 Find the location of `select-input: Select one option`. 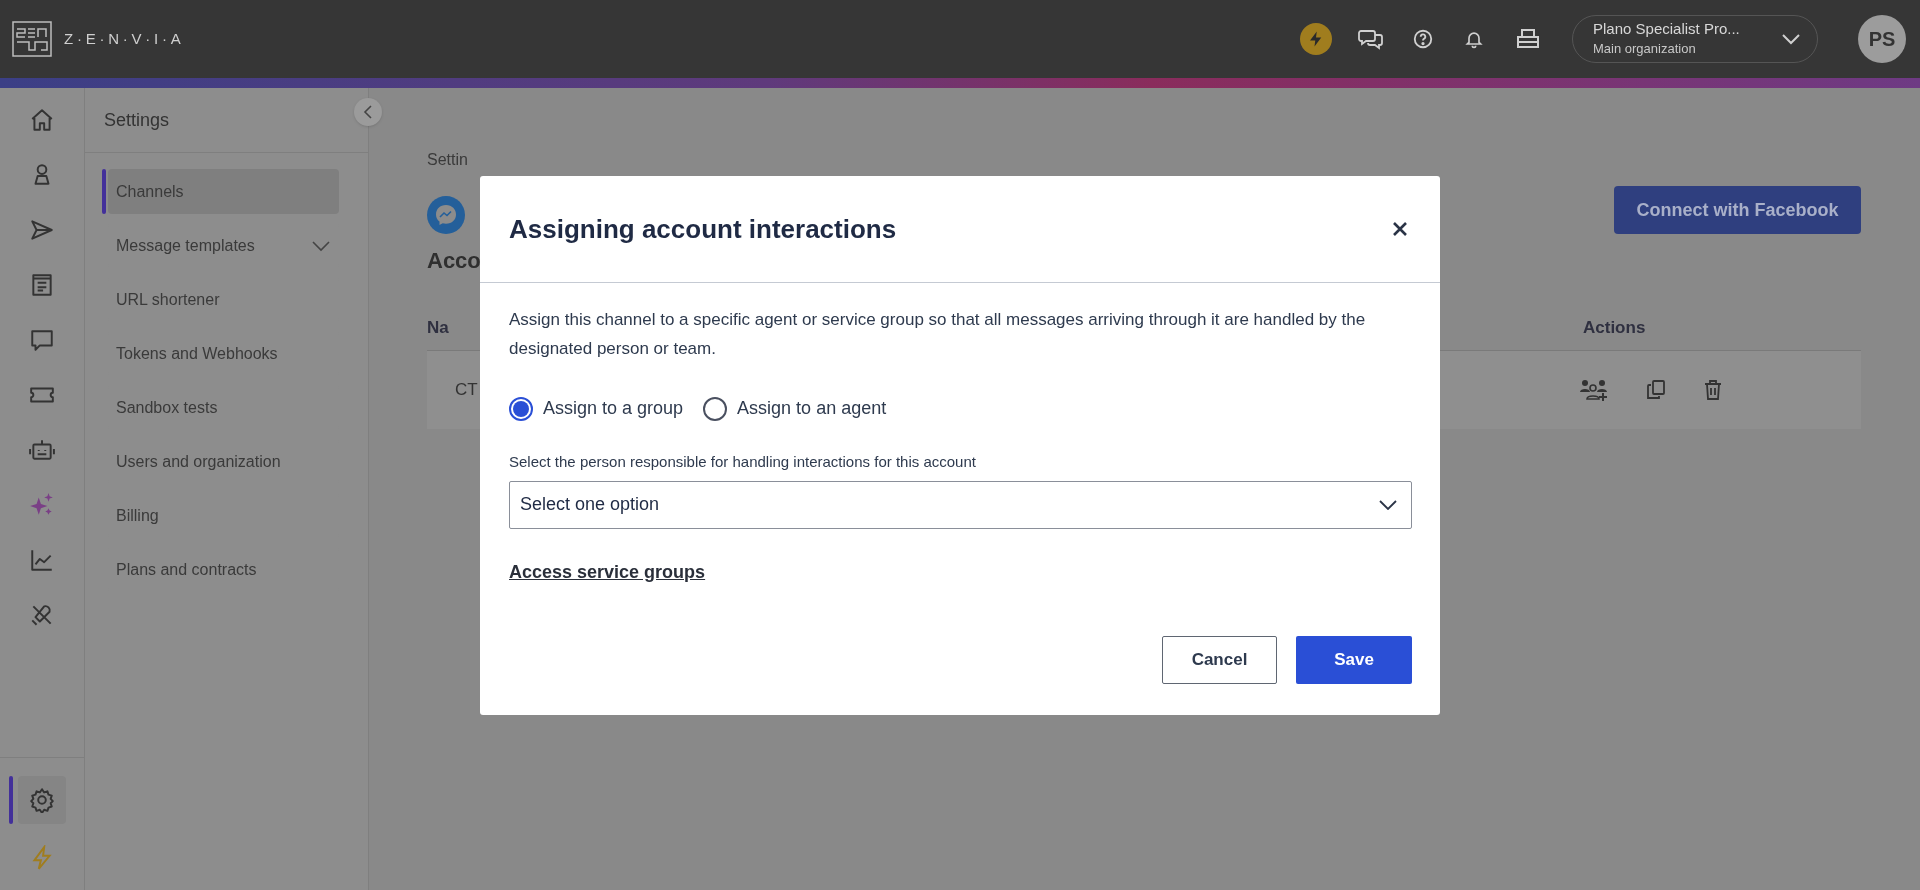

select-input: Select one option is located at coordinates (949, 504).